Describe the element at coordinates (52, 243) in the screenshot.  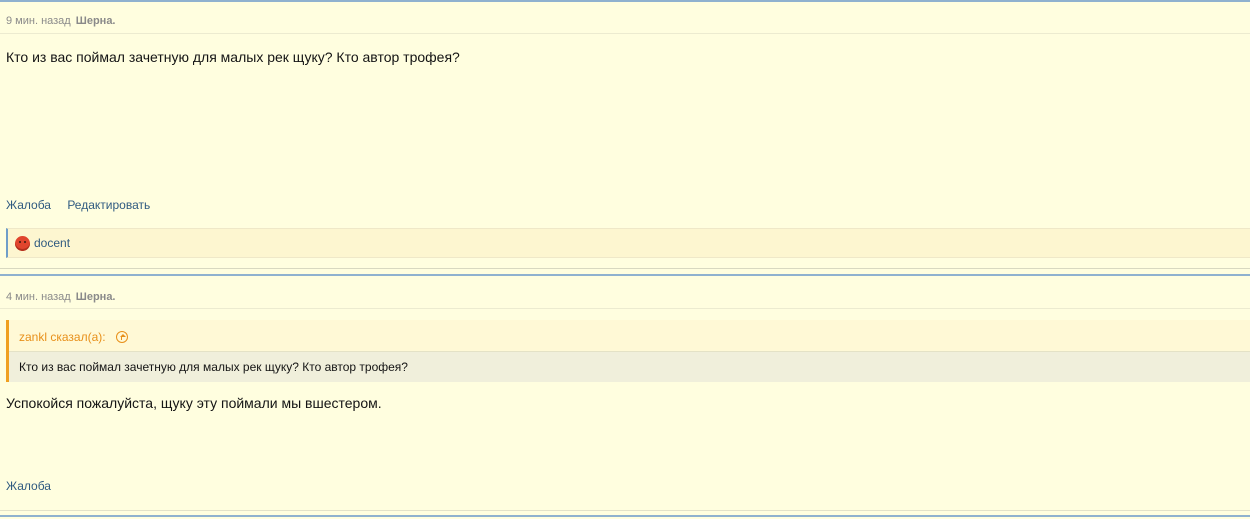
I see `reaction-user: docent` at that location.